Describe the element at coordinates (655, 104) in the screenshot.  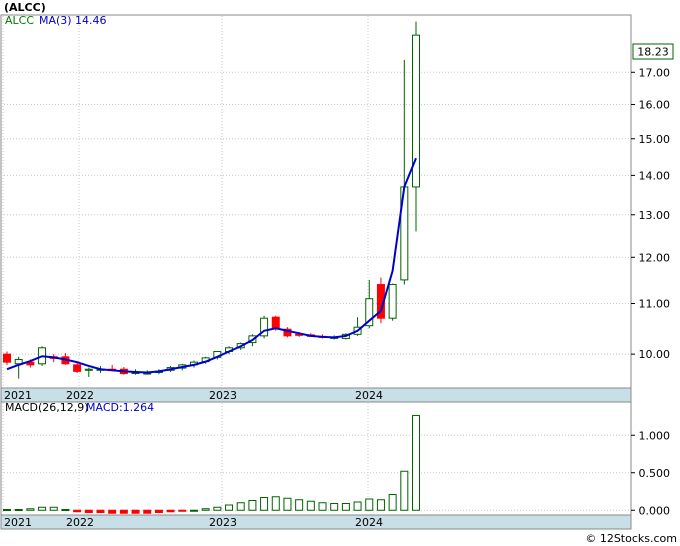
I see `price-tick-label: 16.00` at that location.